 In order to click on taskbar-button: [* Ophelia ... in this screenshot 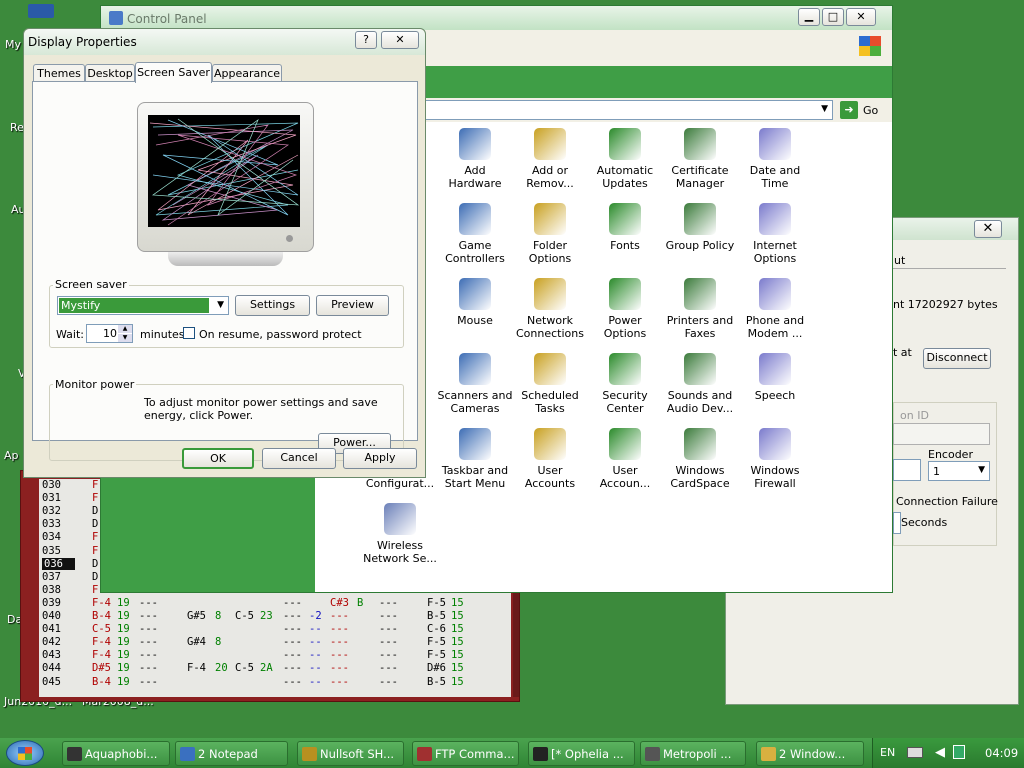, I will do `click(581, 753)`.